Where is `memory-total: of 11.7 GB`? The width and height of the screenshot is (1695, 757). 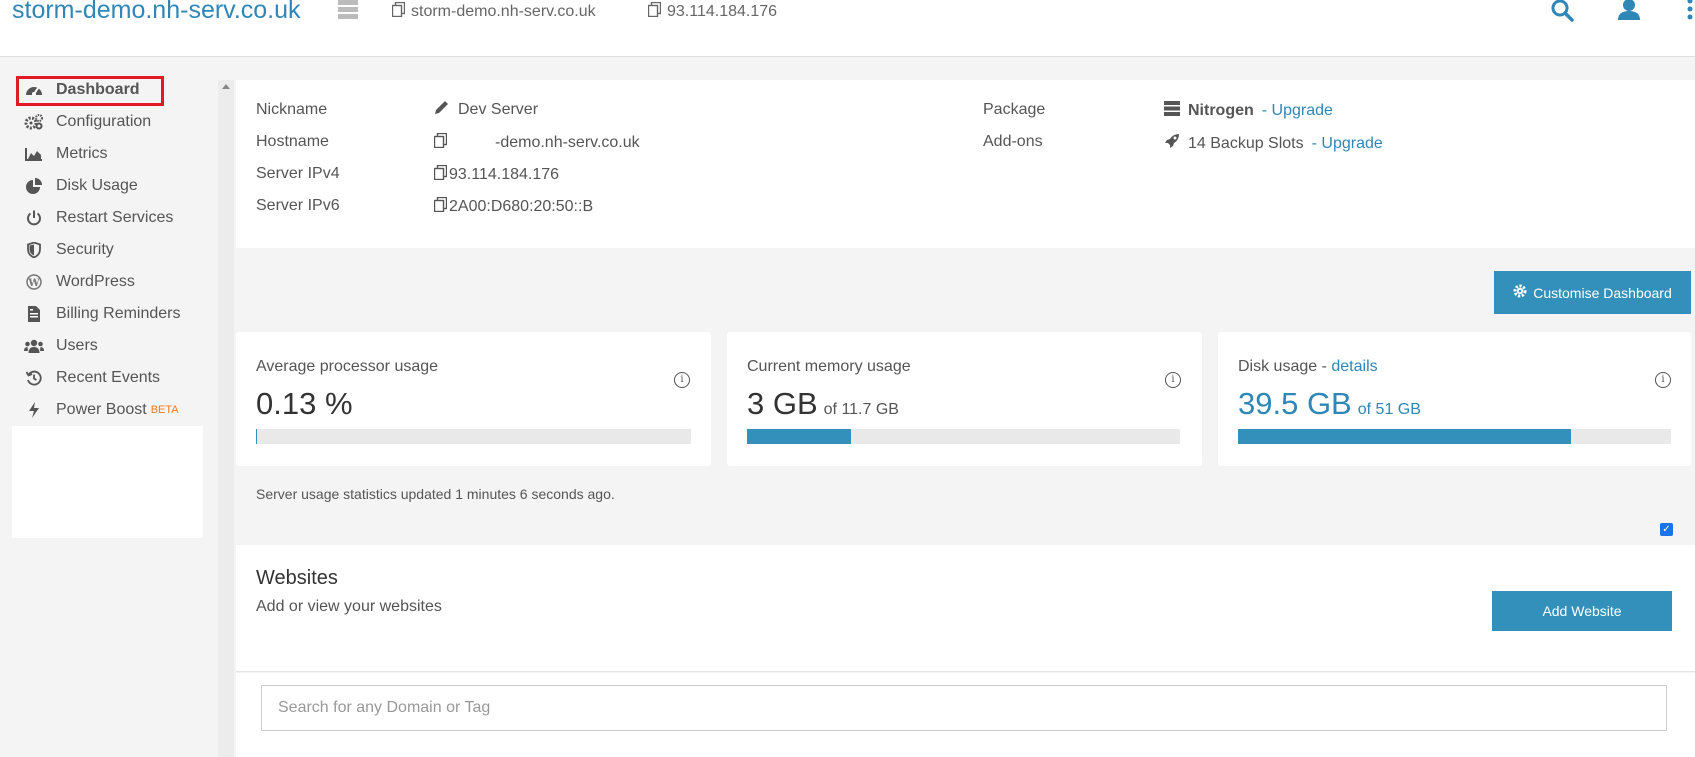 memory-total: of 11.7 GB is located at coordinates (861, 409).